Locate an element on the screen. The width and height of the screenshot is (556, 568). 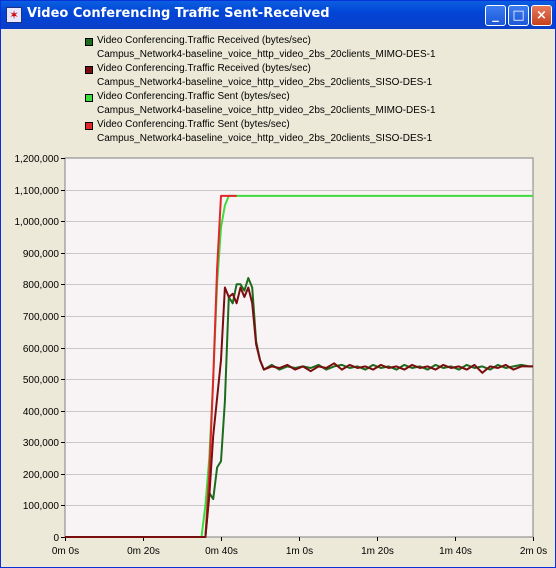
x-axis-ticks: 0m 0s 0m 20s 0m 40s 1m 0s 1m 20s 1m 40s 2m 0s is located at coordinates (299, 547).